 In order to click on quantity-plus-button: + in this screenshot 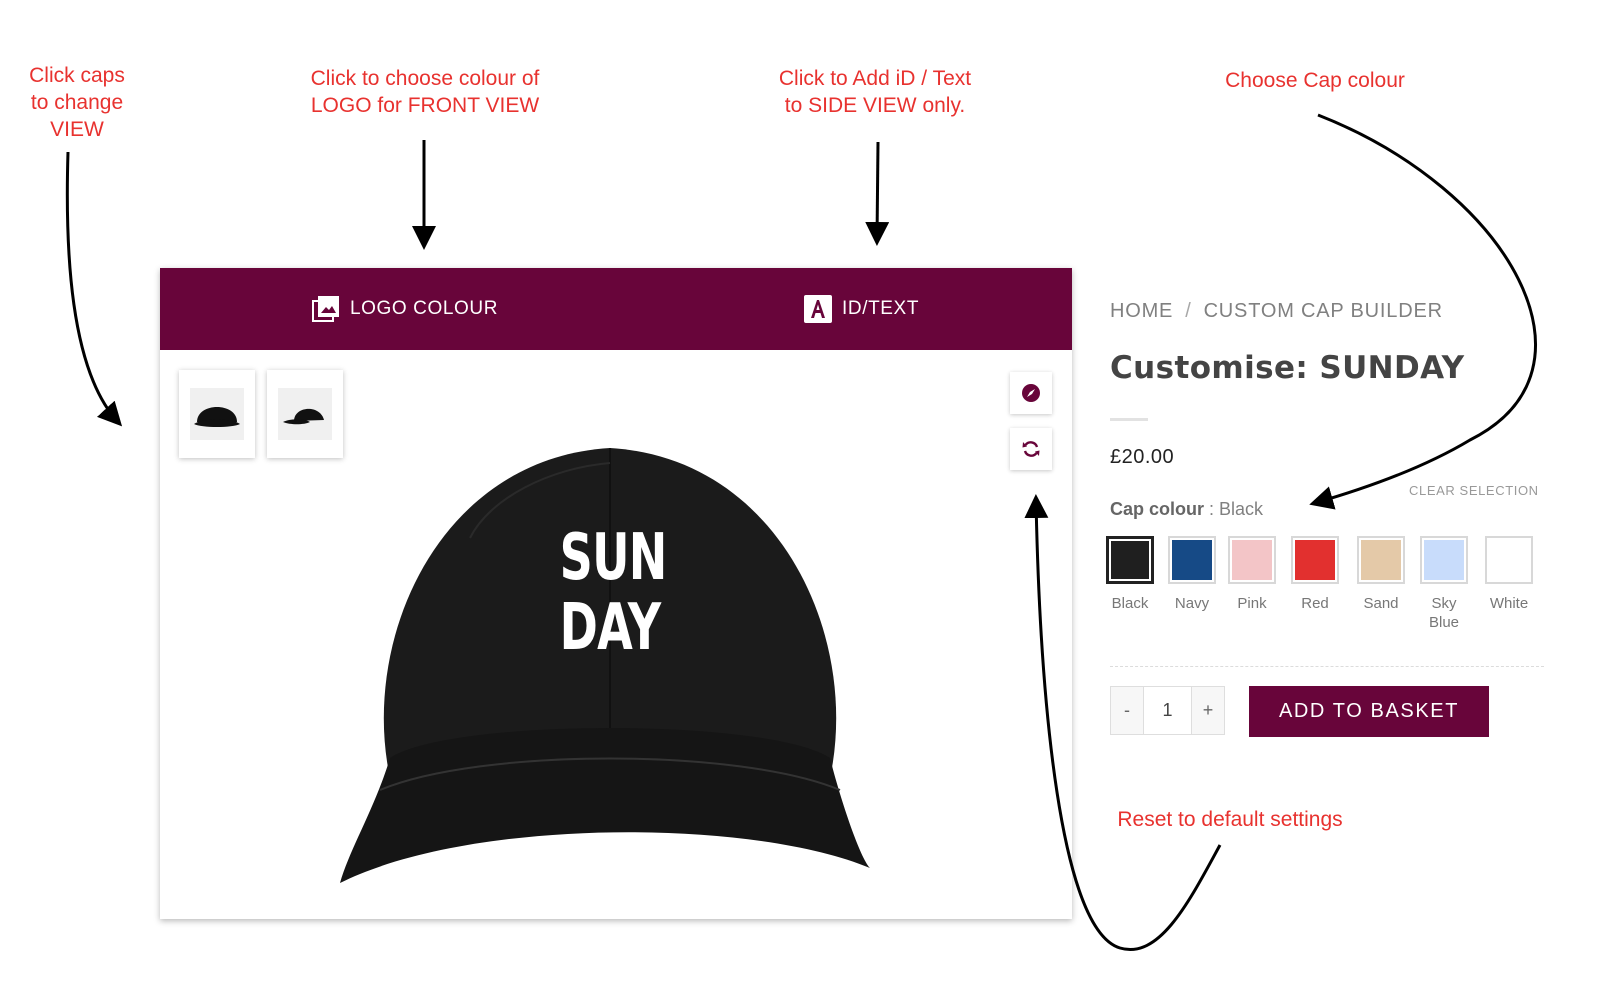, I will do `click(1208, 710)`.